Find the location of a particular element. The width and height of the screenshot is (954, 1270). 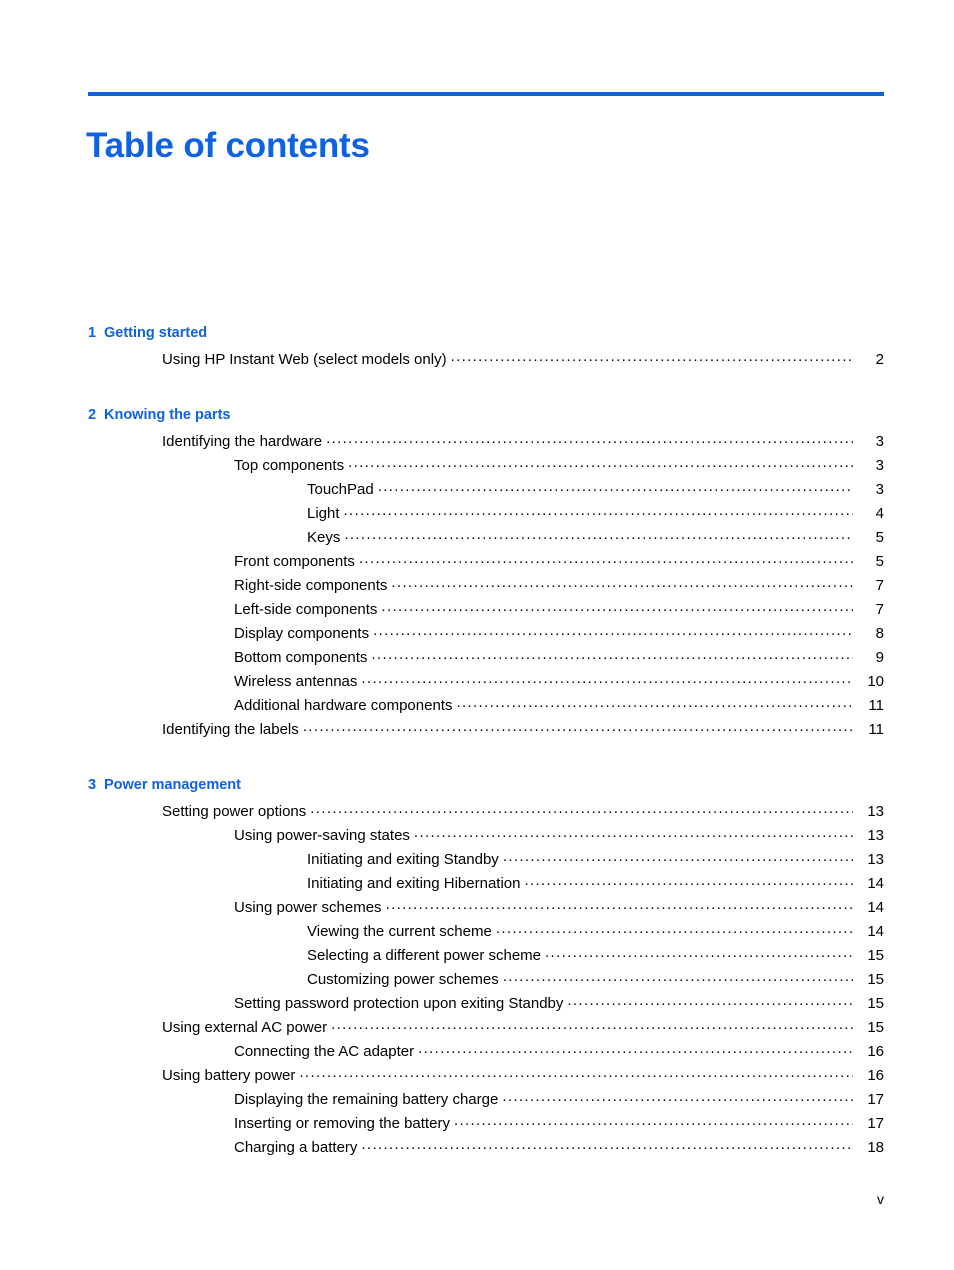

toc-entry: Identifying the labels 11 is located at coordinates (486, 730).